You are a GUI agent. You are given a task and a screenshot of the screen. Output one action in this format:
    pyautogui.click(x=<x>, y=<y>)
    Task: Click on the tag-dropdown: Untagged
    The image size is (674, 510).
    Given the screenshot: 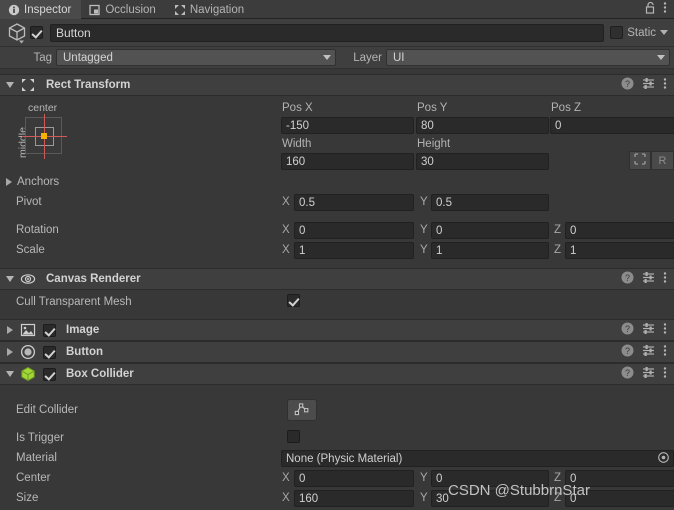 What is the action you would take?
    pyautogui.click(x=196, y=57)
    